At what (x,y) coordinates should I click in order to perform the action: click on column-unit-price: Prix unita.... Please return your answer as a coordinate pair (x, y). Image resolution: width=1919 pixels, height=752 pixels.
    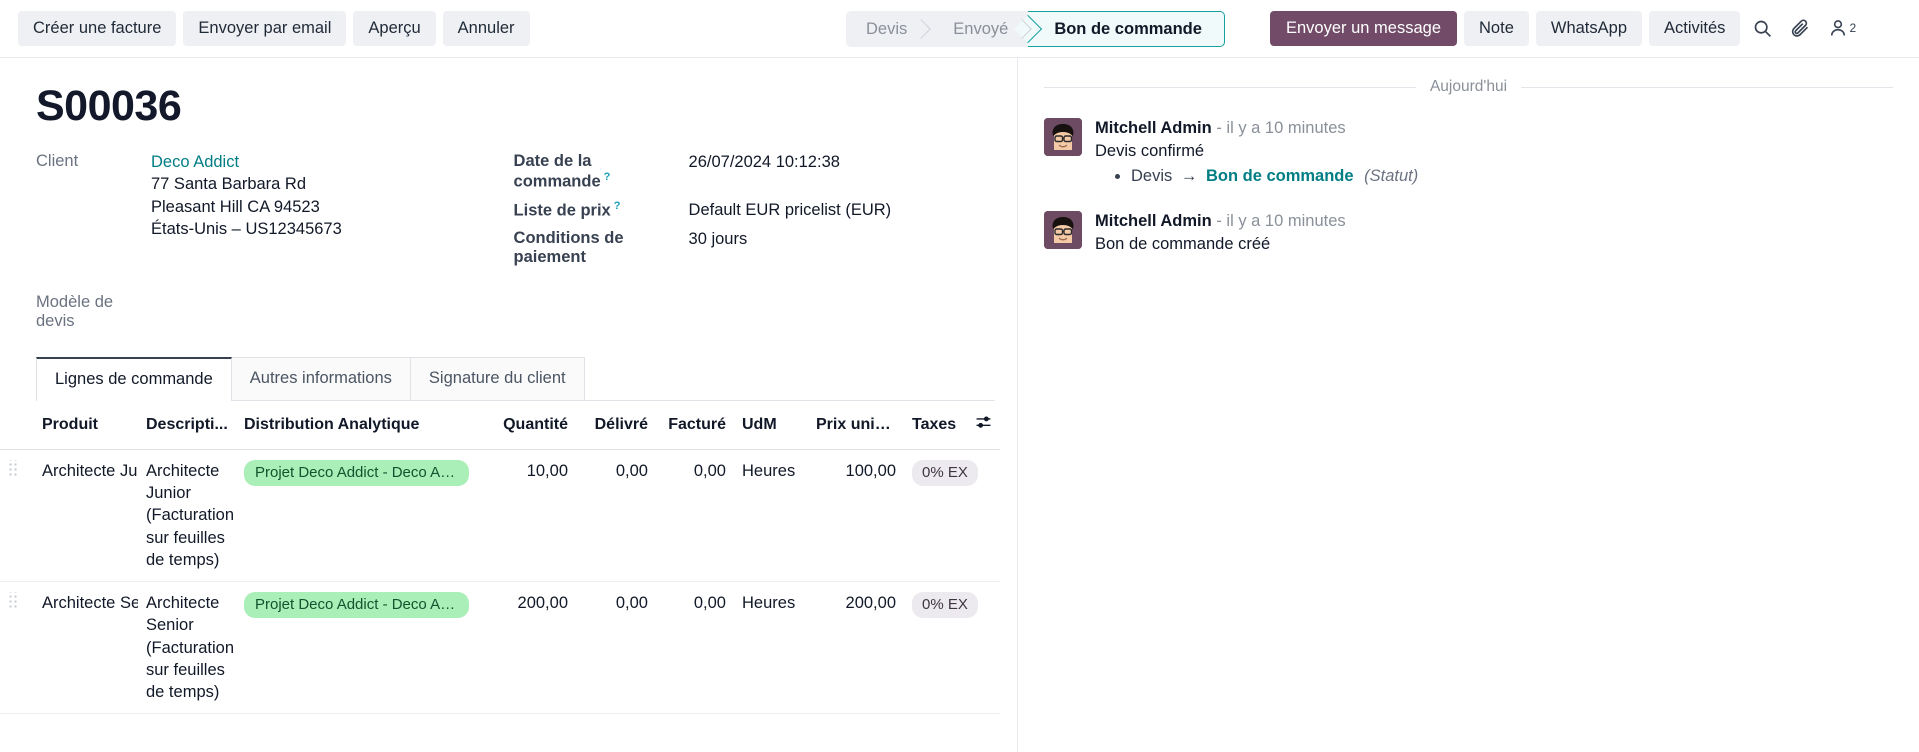
    Looking at the image, I should click on (856, 425).